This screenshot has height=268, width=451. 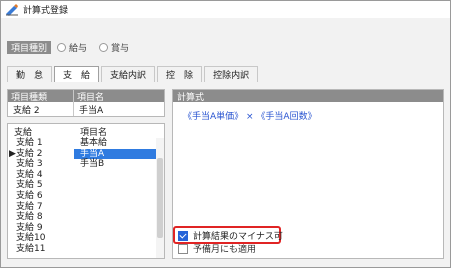 I want to click on selected-item-grid: 項目種類 項目名 支給 2 手当A, so click(x=86, y=103).